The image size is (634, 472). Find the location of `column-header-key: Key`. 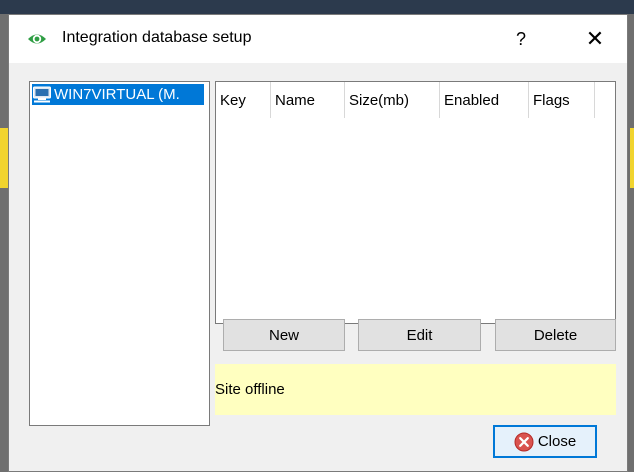

column-header-key: Key is located at coordinates (243, 100).